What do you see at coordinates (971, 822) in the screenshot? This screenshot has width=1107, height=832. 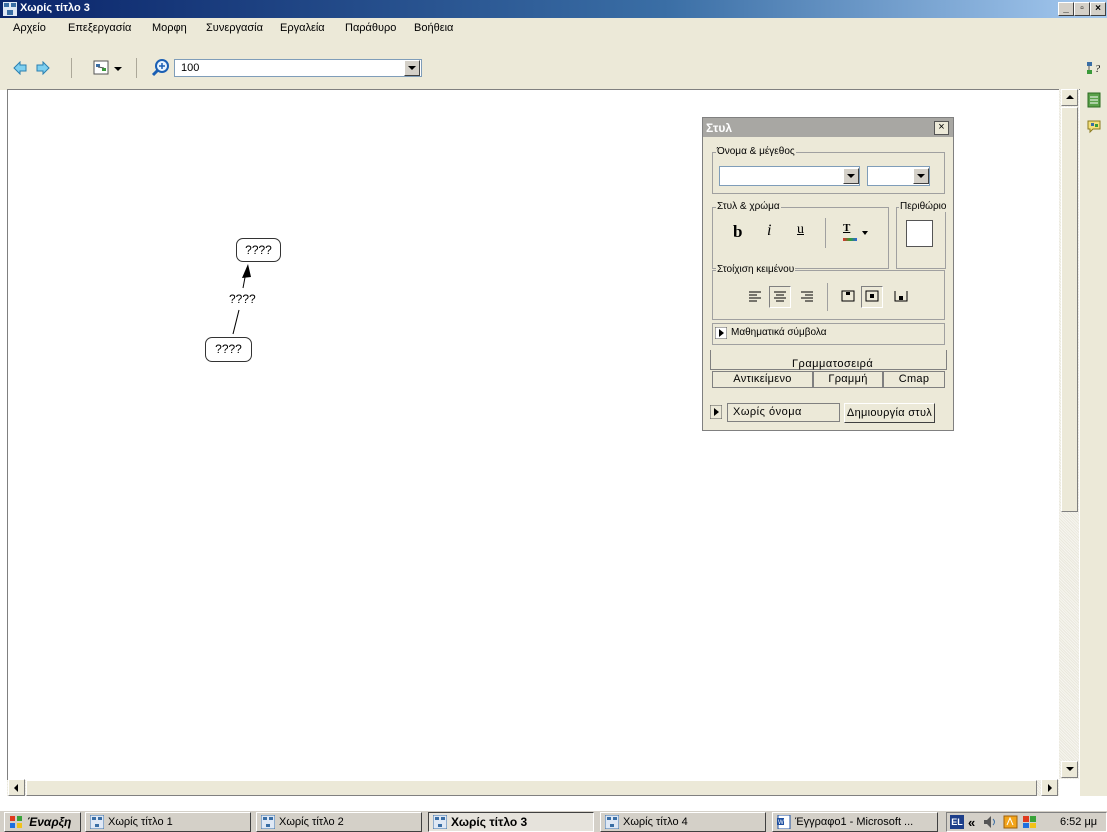 I see `tray-expand-chevron: «` at bounding box center [971, 822].